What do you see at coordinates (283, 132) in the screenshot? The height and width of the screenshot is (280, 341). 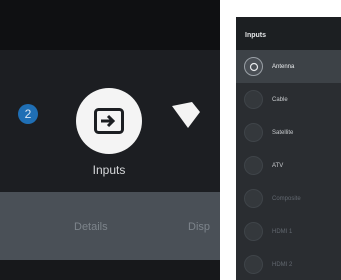 I see `input-item-label: Satellite` at bounding box center [283, 132].